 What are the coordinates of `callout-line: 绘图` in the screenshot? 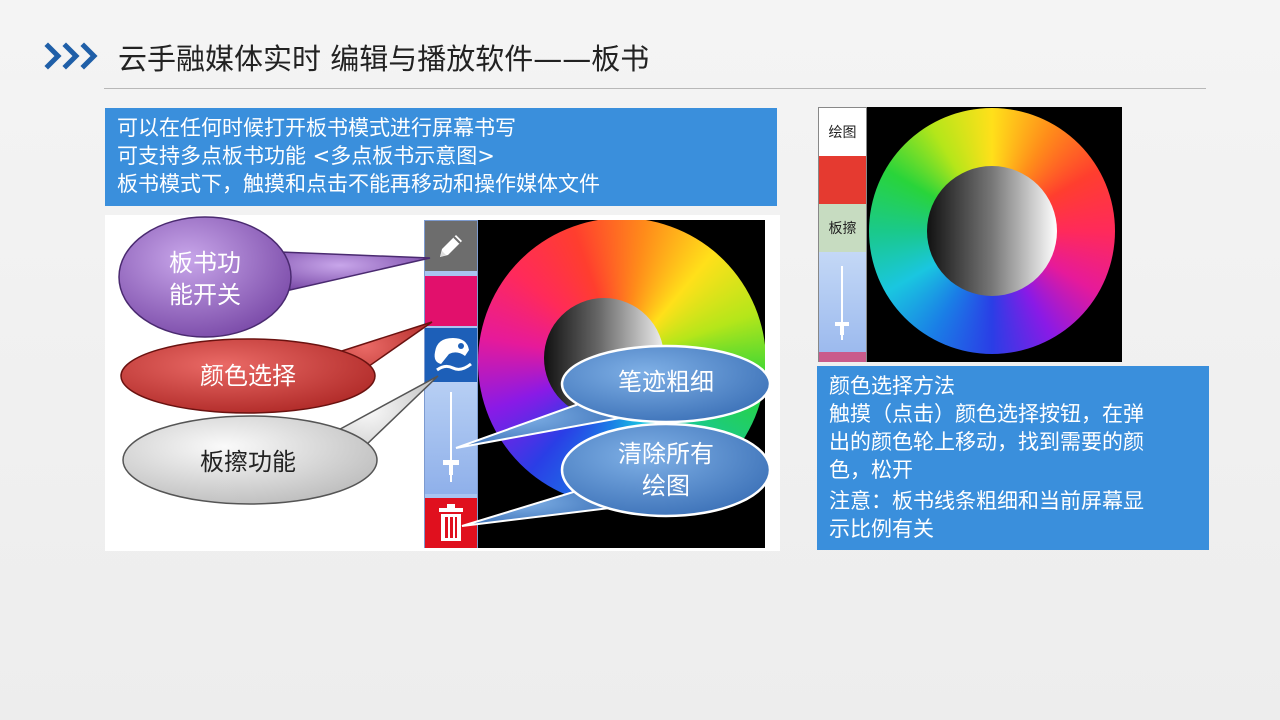 It's located at (666, 486).